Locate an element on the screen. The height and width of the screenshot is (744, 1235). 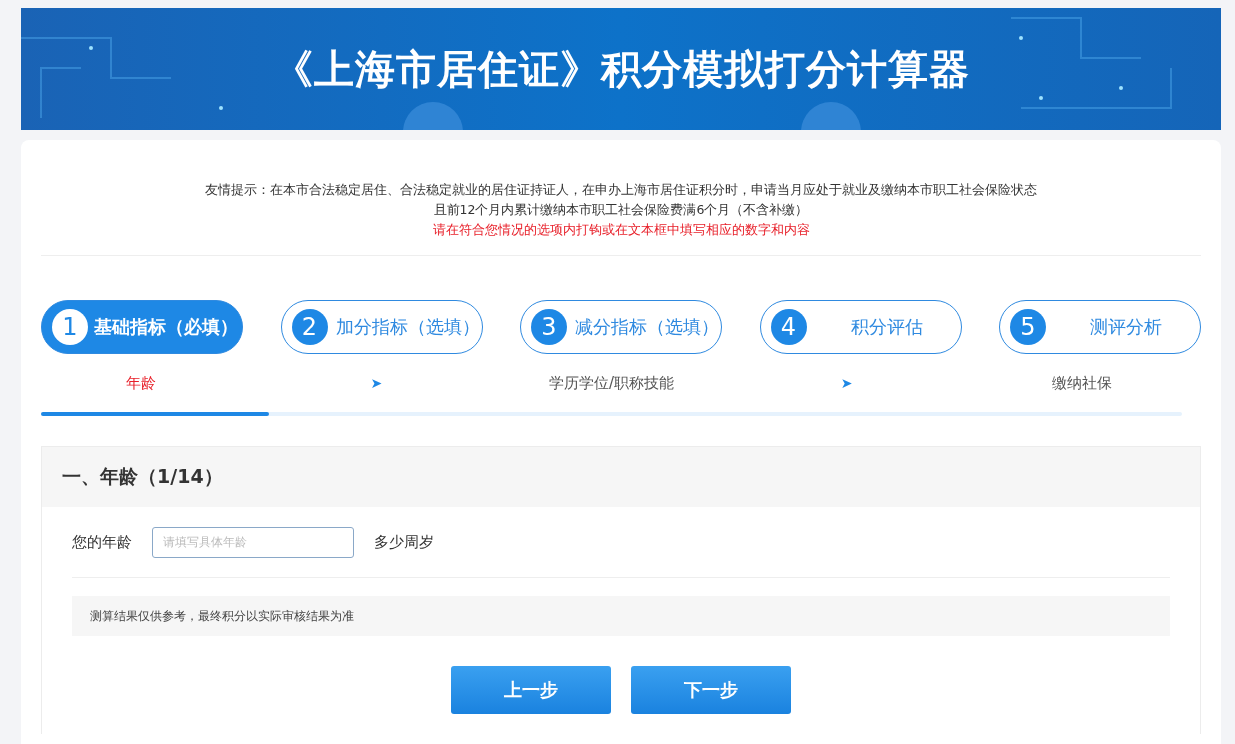
step-label: 减分指标（选填） is located at coordinates (647, 327).